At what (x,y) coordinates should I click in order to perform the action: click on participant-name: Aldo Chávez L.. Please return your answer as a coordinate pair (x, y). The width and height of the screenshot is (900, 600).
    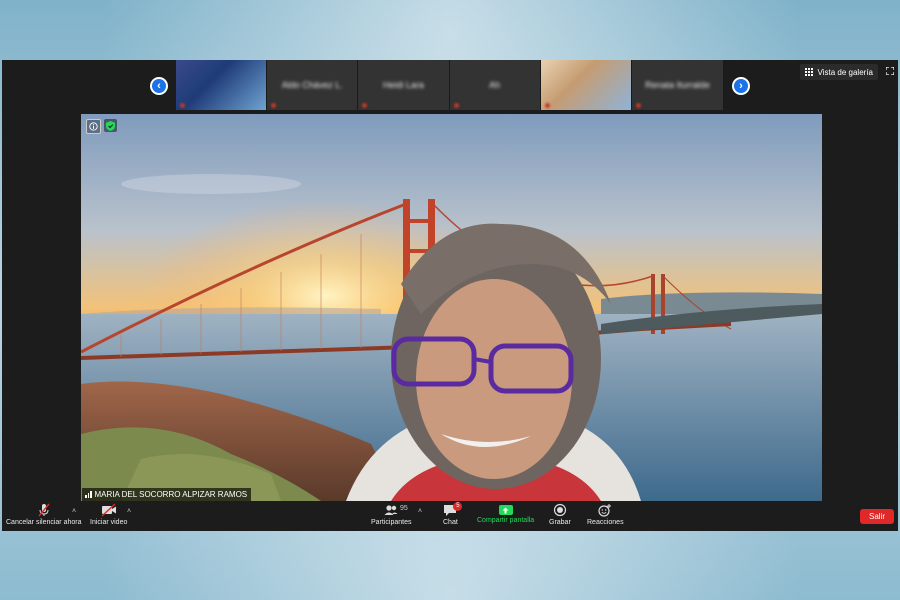
    Looking at the image, I should click on (312, 85).